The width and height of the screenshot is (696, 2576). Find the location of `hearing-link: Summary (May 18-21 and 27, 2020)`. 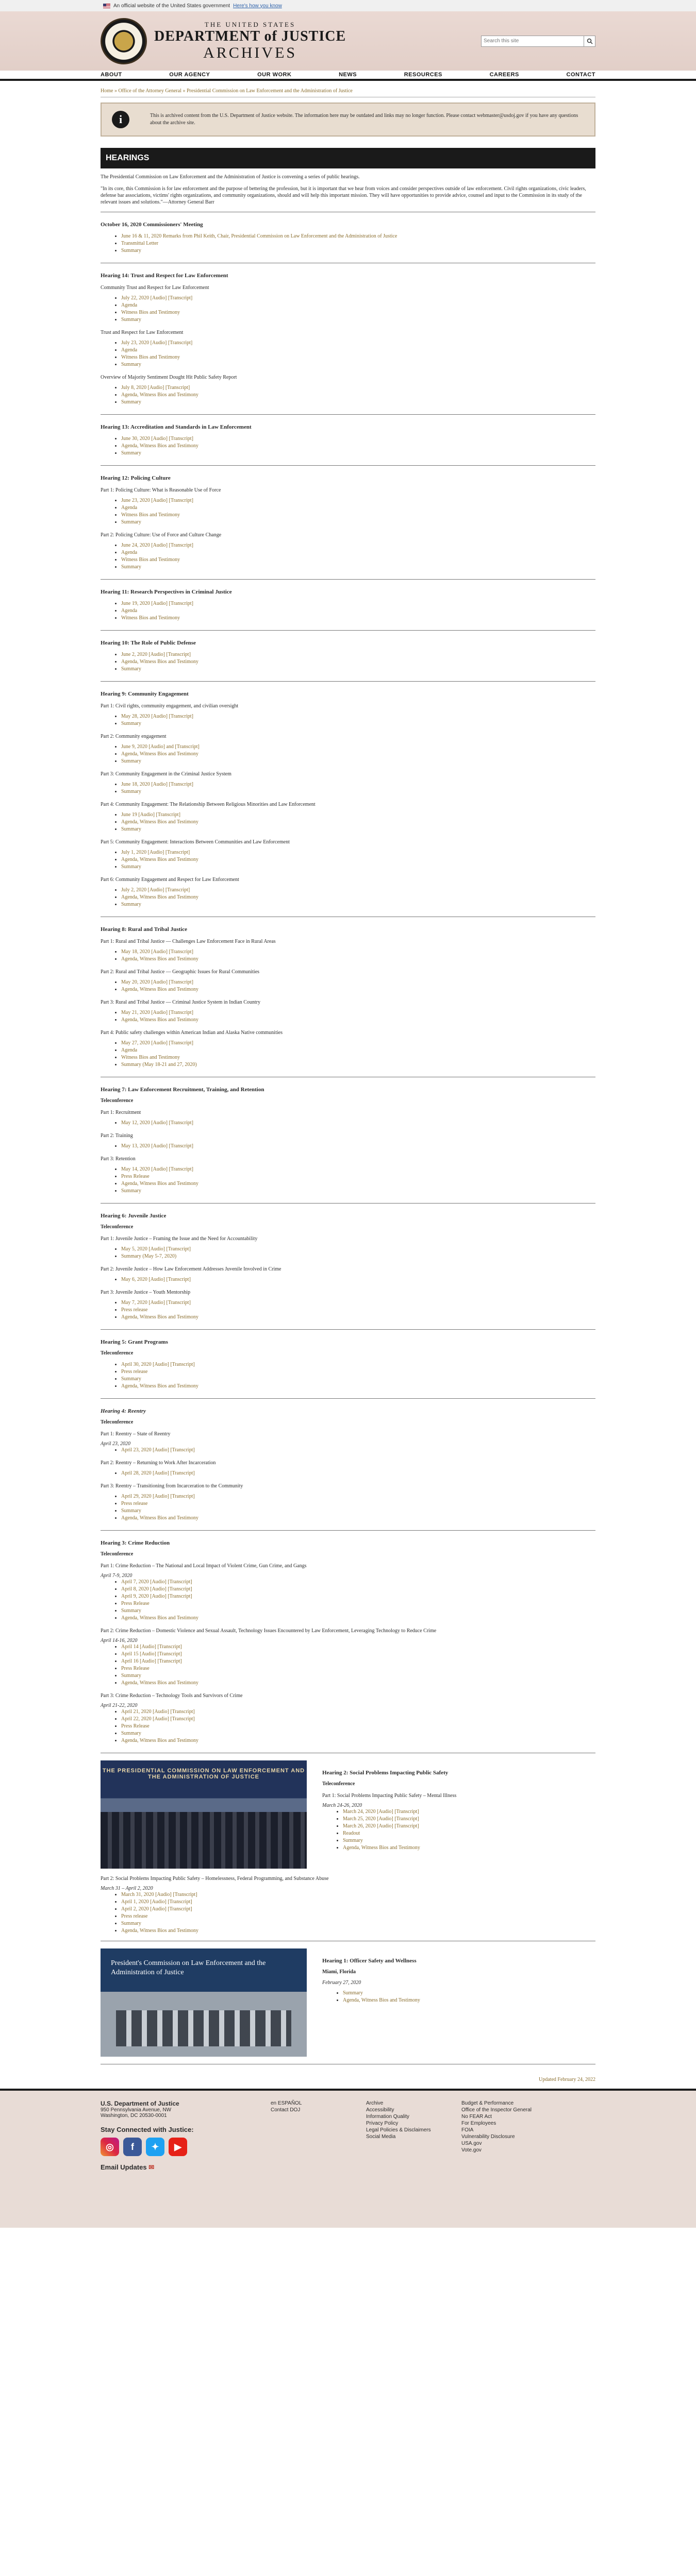

hearing-link: Summary (May 18-21 and 27, 2020) is located at coordinates (159, 1064).